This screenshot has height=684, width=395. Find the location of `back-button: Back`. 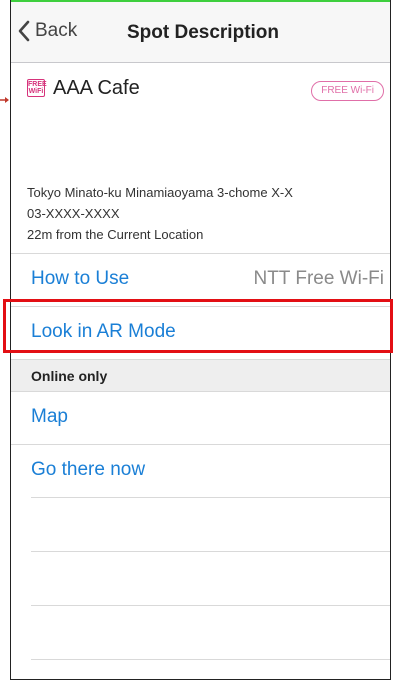

back-button: Back is located at coordinates (47, 31).